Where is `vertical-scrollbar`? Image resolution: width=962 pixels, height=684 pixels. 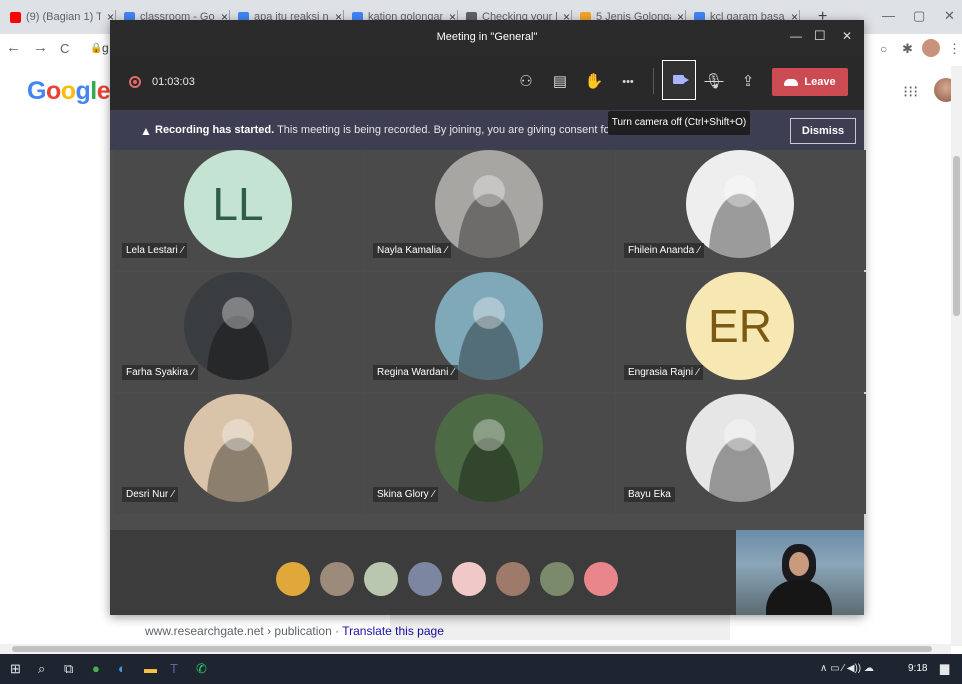
vertical-scrollbar is located at coordinates (956, 356).